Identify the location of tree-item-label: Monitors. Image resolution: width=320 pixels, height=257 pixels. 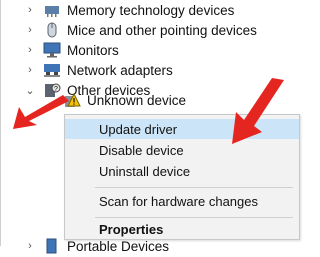
(93, 50).